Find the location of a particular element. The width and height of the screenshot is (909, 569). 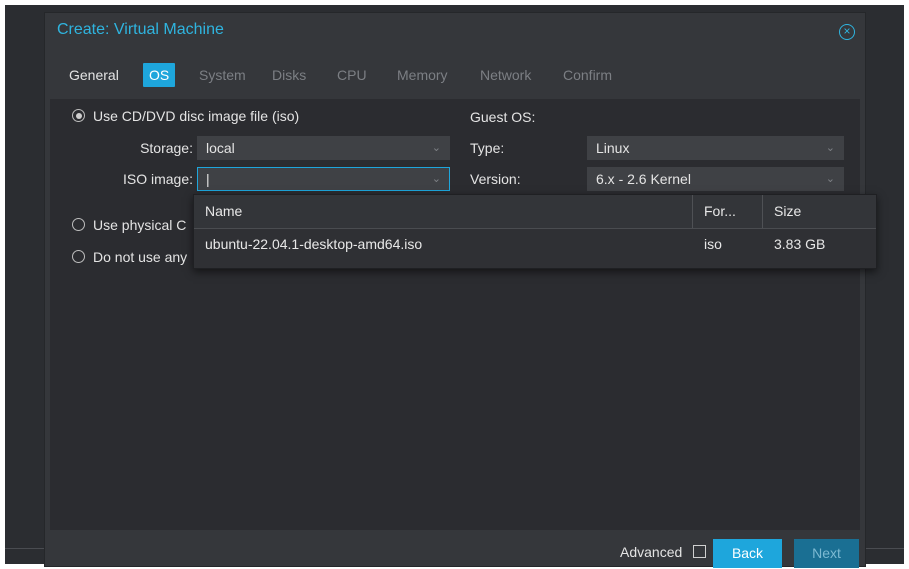

iso-image-combobox: | ⌄ is located at coordinates (323, 179).